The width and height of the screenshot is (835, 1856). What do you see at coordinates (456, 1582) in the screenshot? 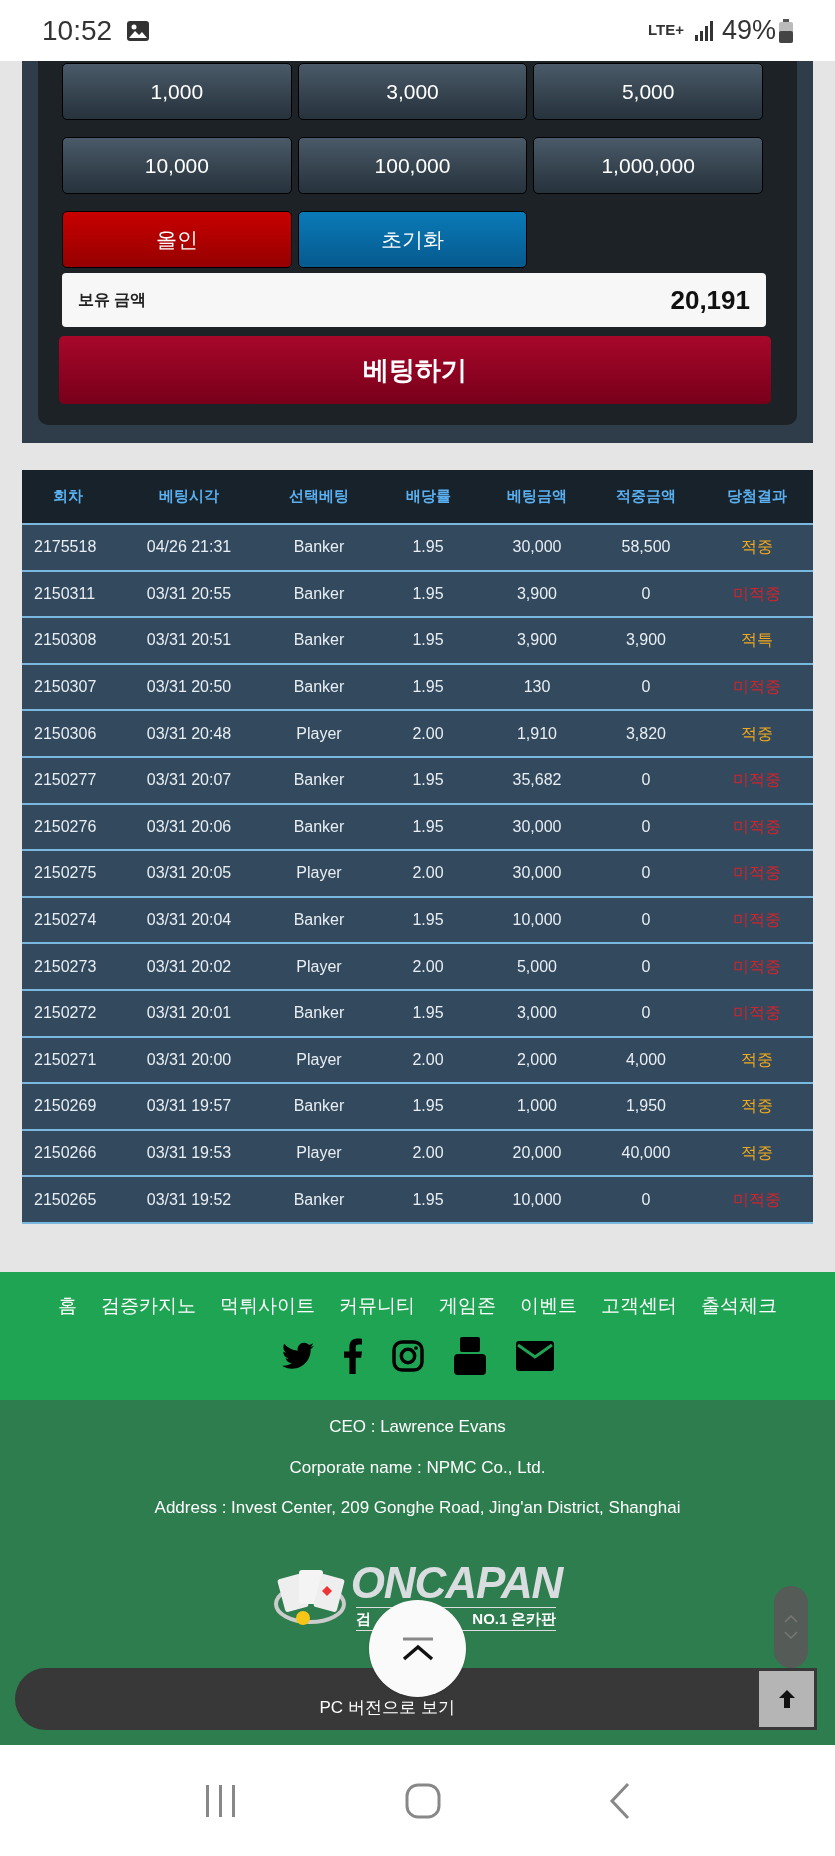
I see `logo-wordmark: ONCAPAN` at bounding box center [456, 1582].